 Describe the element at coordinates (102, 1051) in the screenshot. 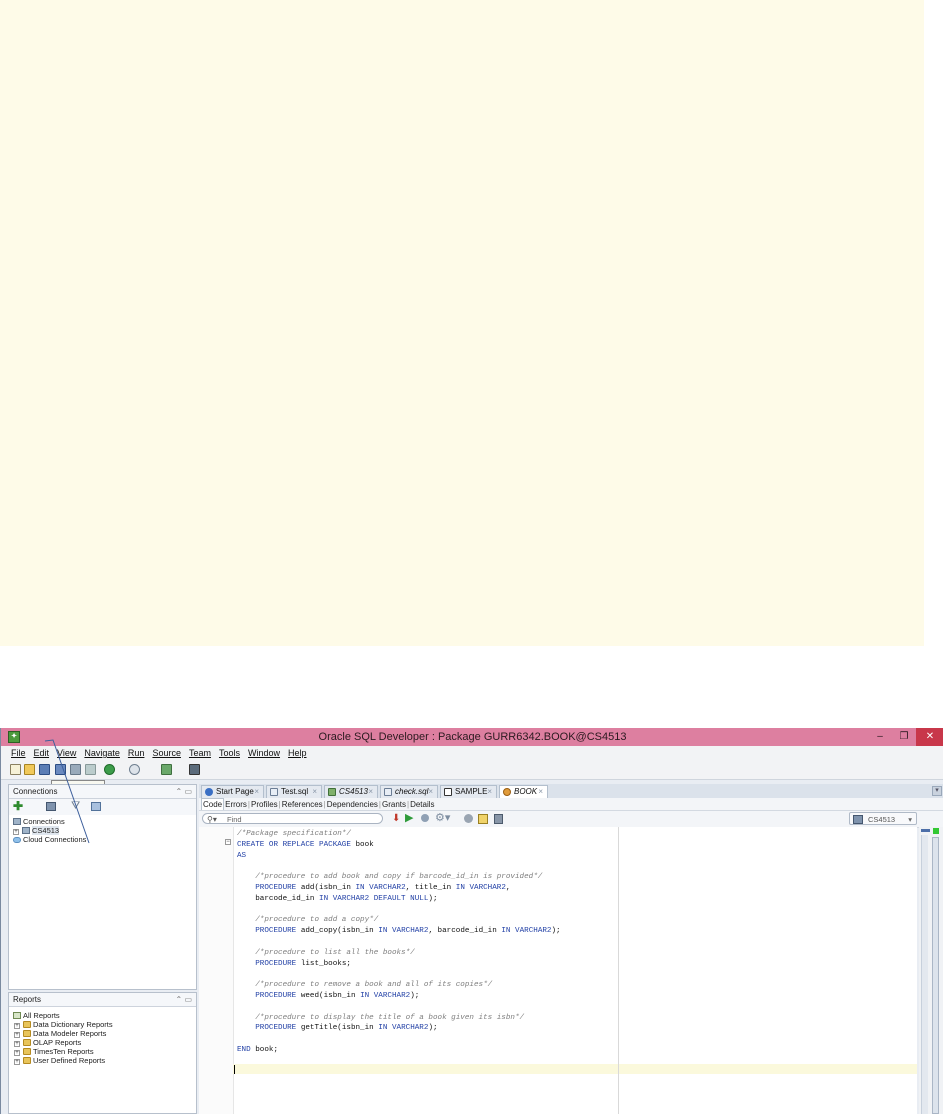

I see `tree-item-timesten-reports: + TimesTen Reports` at that location.